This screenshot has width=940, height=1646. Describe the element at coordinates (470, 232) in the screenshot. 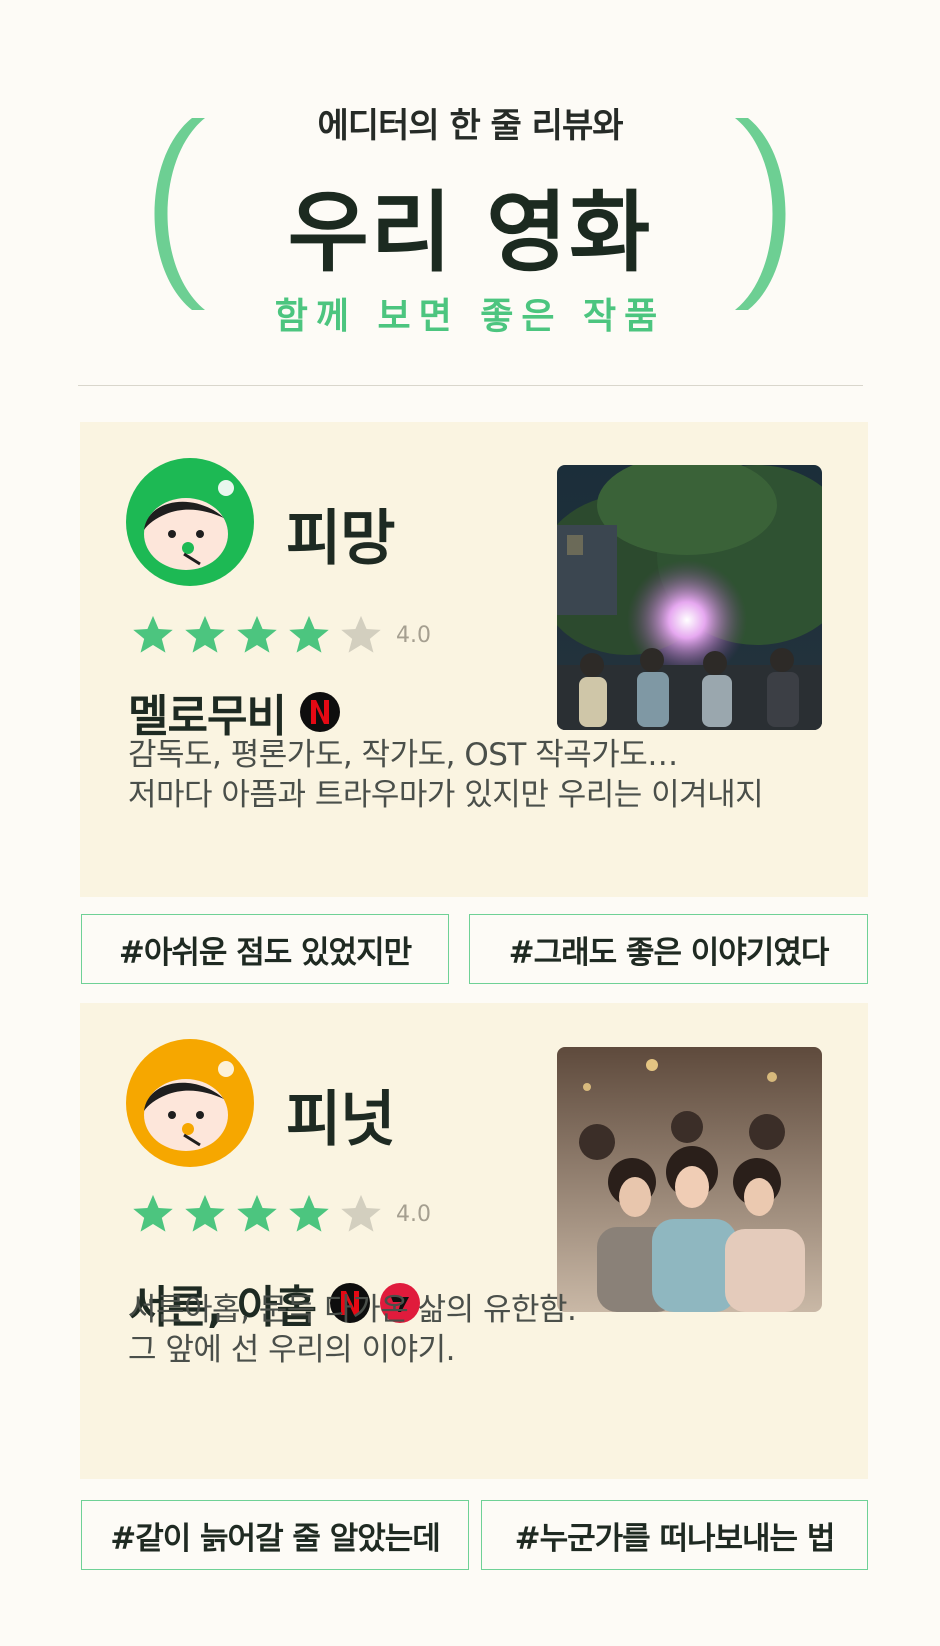

I see `page-title: 우리 영화` at that location.